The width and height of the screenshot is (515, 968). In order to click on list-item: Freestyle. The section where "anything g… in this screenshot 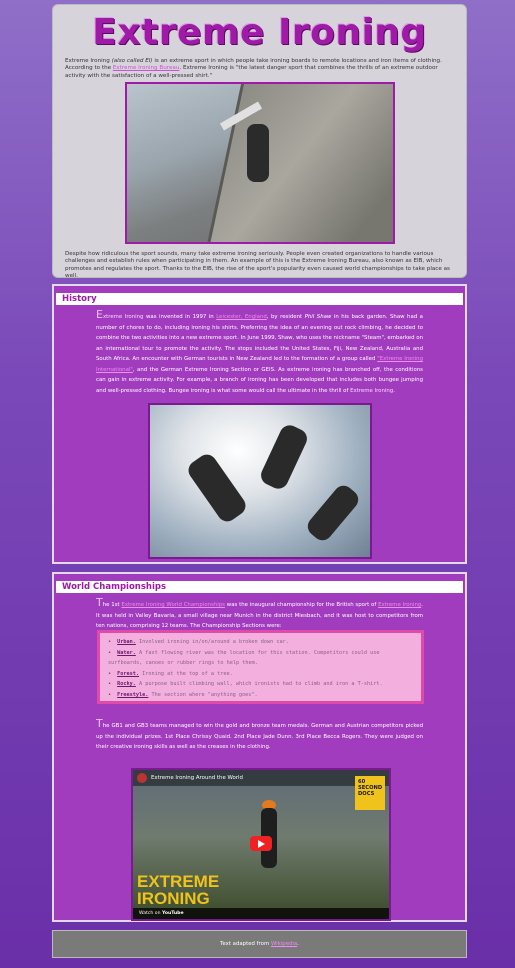, I will do `click(260, 695)`.